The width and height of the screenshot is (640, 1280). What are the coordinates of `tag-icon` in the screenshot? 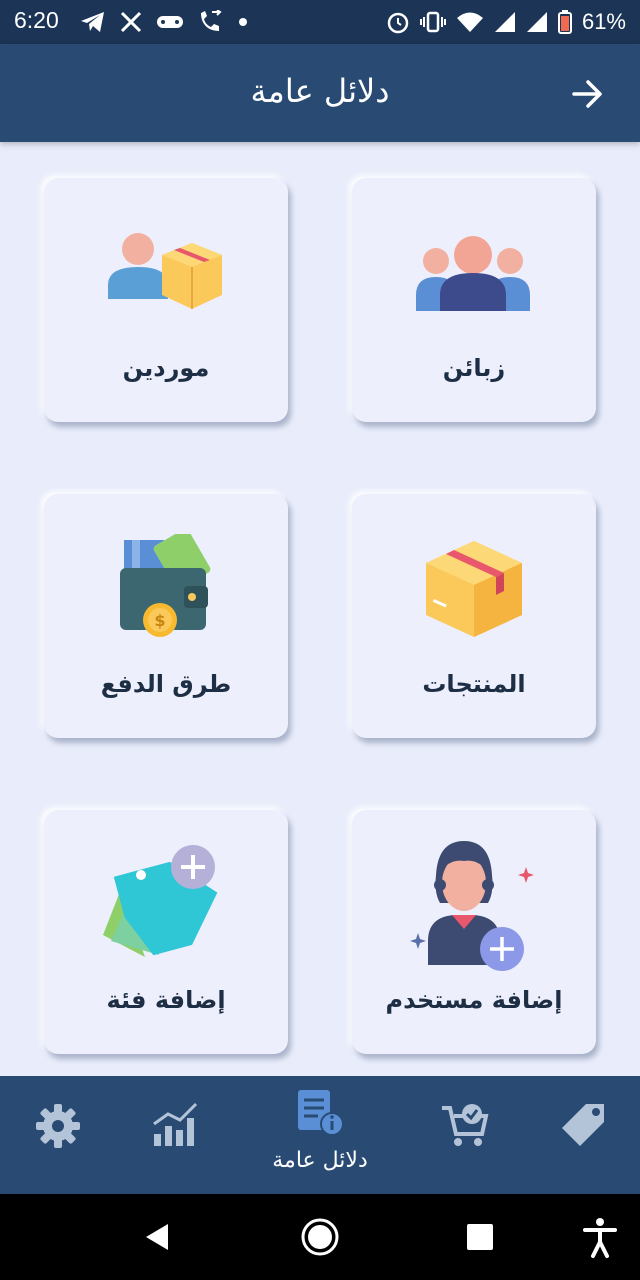 It's located at (583, 1125).